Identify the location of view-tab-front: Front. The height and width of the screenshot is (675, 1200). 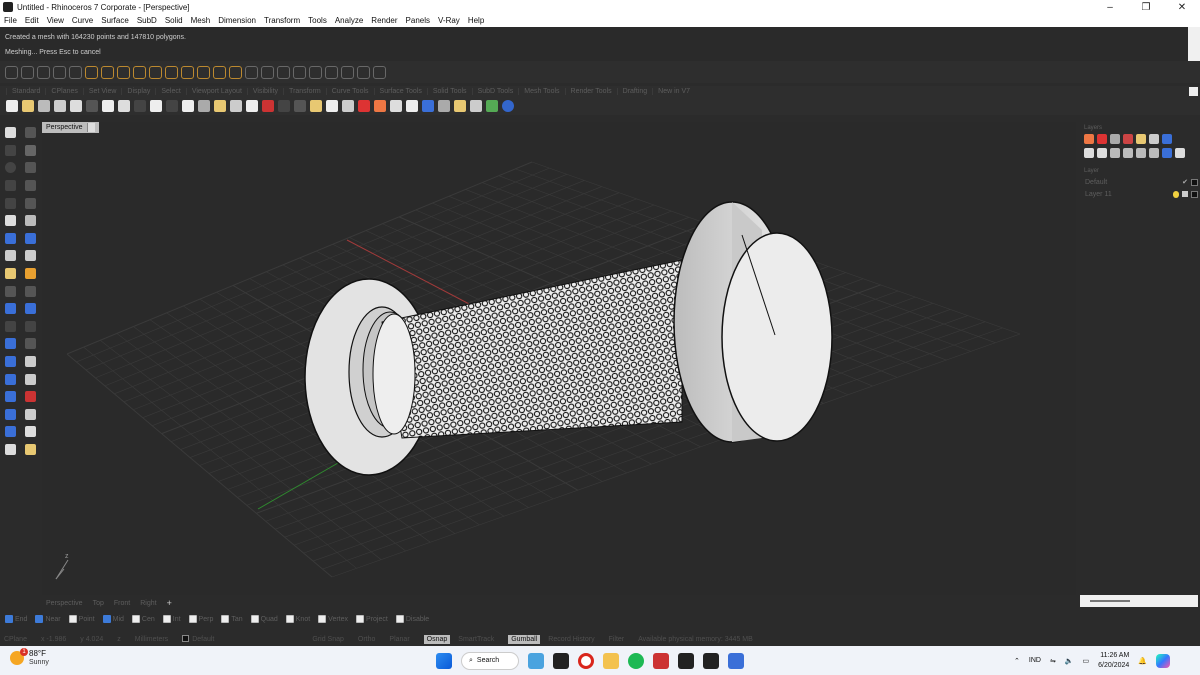
(122, 603).